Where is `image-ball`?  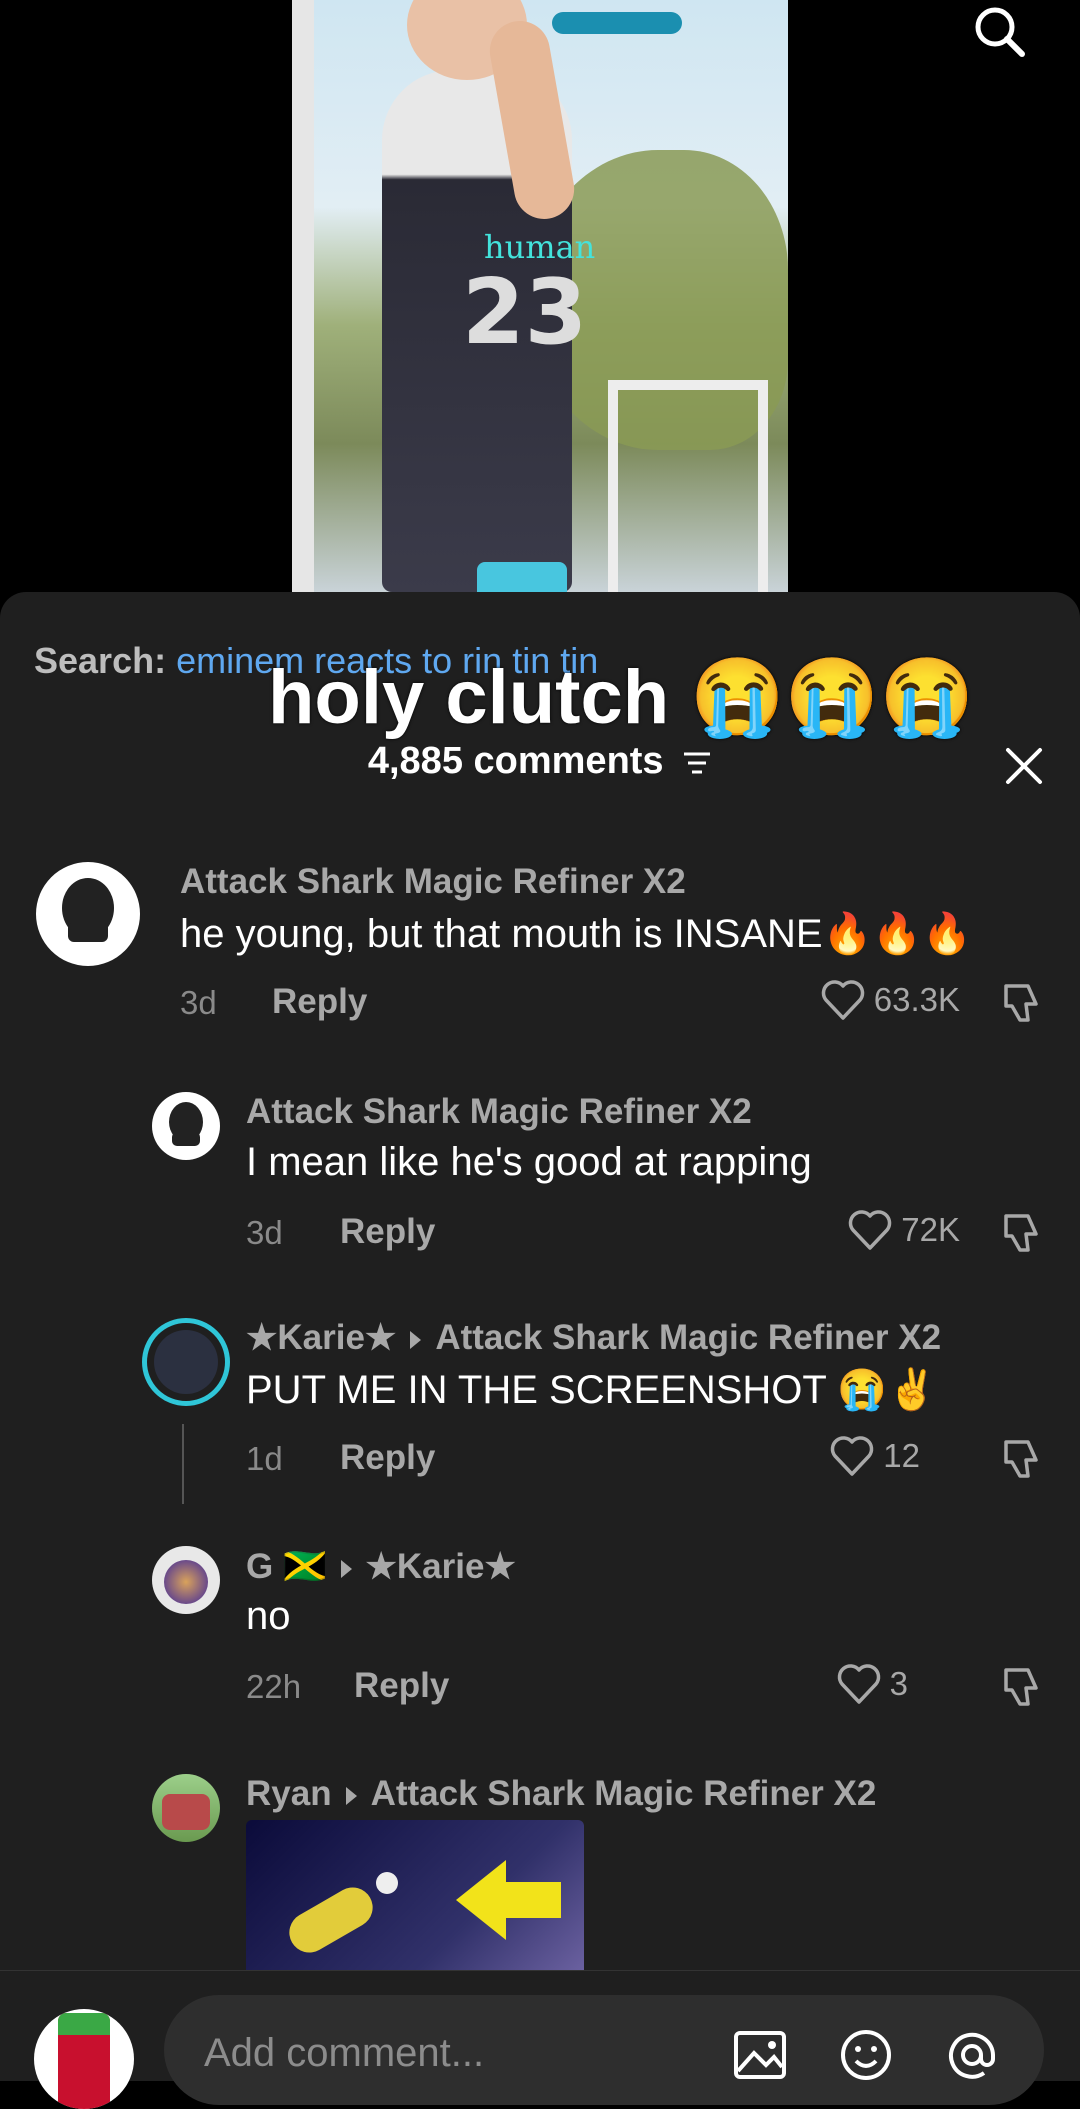
image-ball is located at coordinates (387, 1883).